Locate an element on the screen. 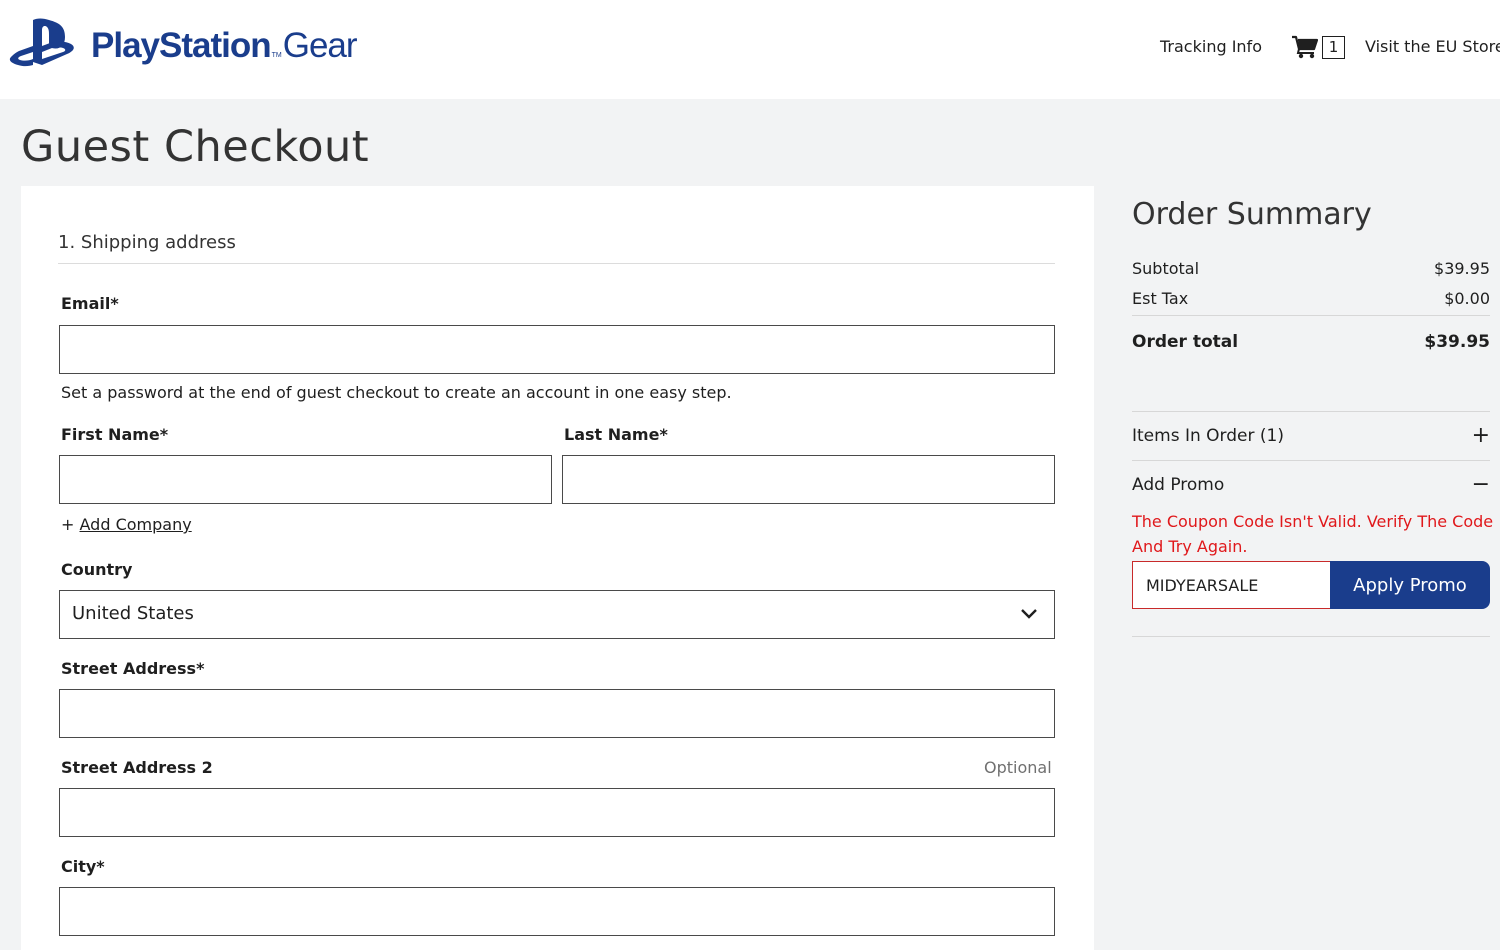 The height and width of the screenshot is (950, 1500). brand-main: PlayStation is located at coordinates (181, 45).